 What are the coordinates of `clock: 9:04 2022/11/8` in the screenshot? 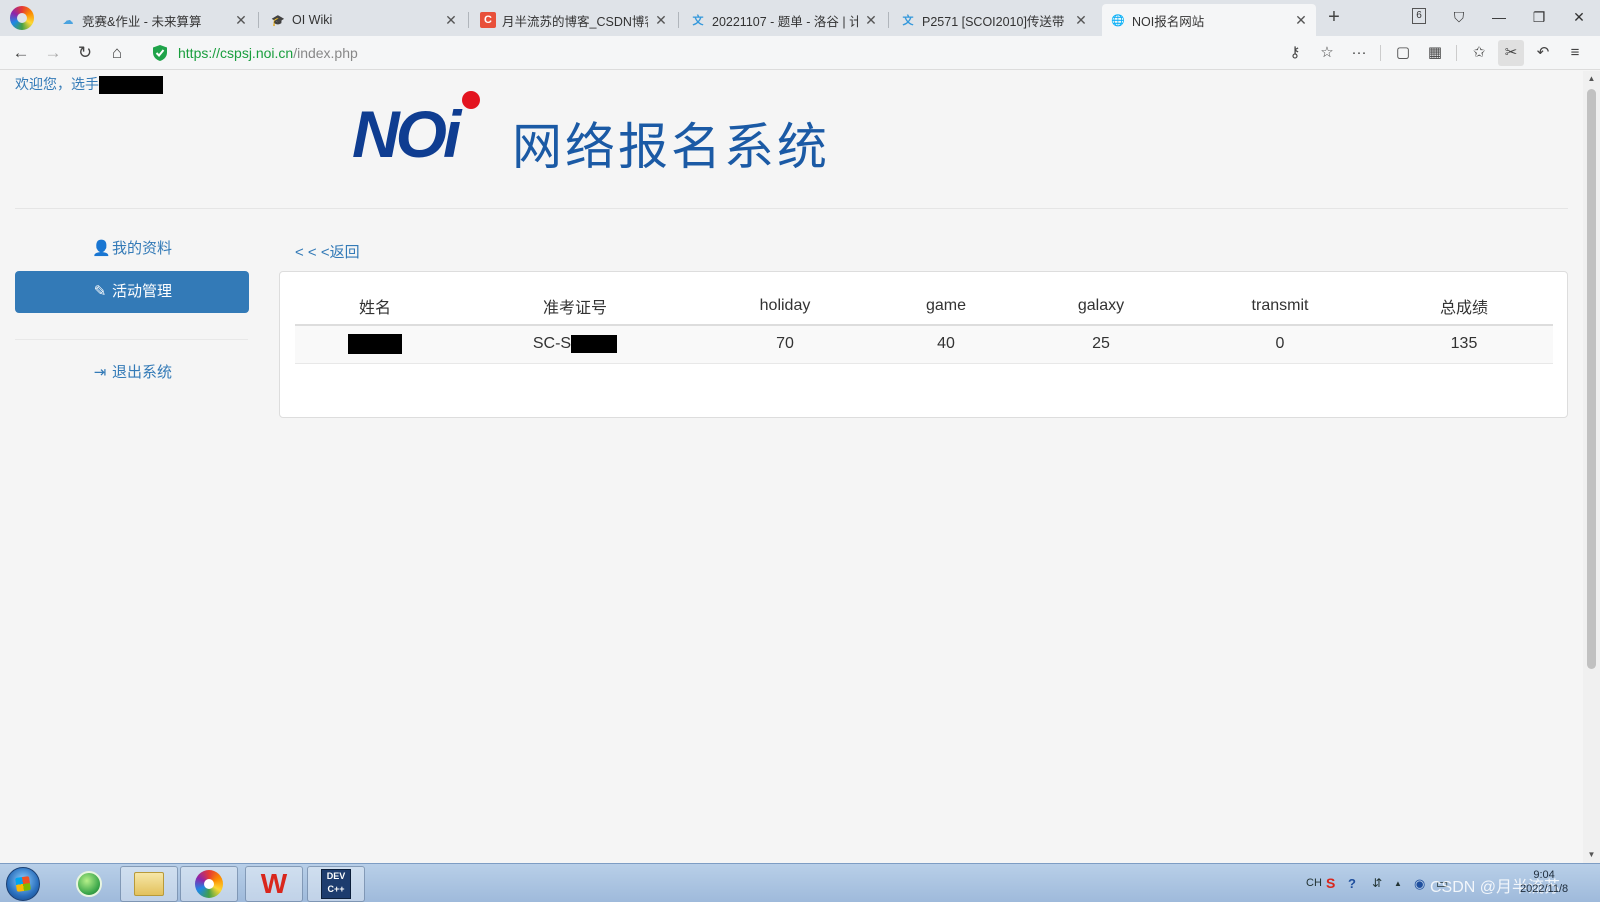 It's located at (1544, 882).